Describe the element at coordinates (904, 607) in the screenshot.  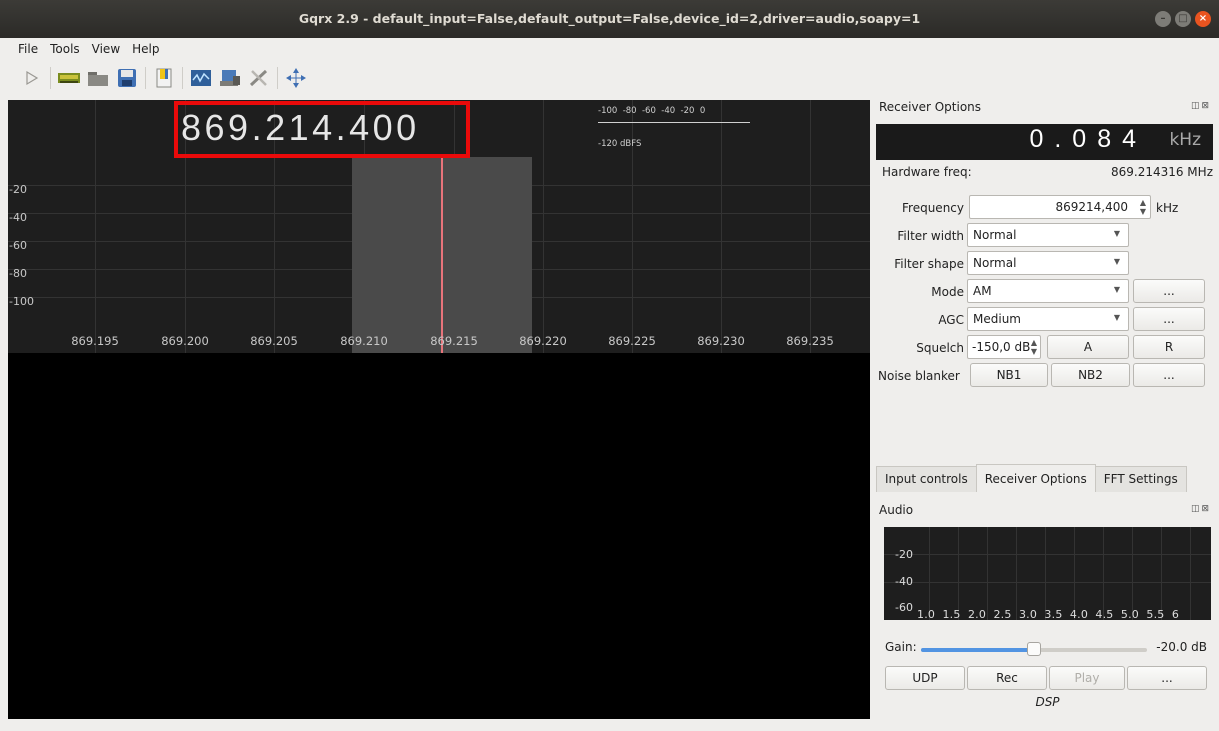
I see `audio-db-label: -60` at that location.